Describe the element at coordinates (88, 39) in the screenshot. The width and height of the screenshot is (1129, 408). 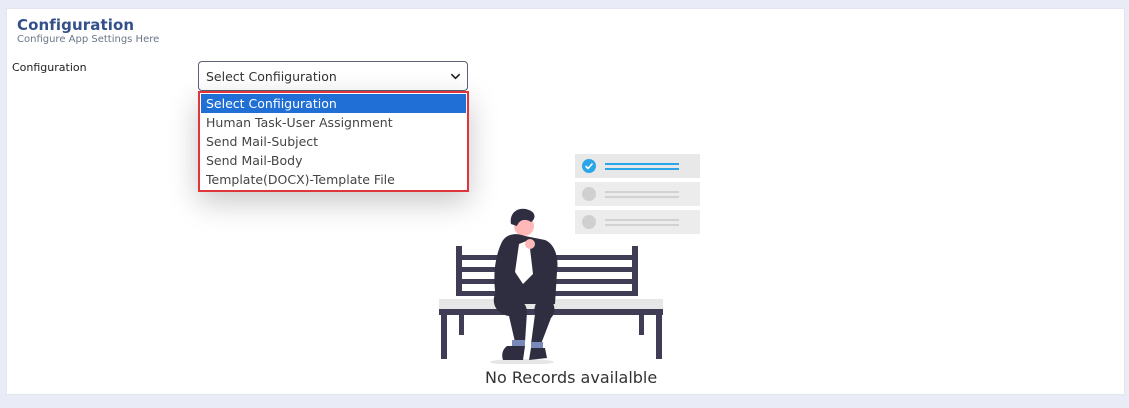
I see `page-subtitle: Configure App Settings Here` at that location.